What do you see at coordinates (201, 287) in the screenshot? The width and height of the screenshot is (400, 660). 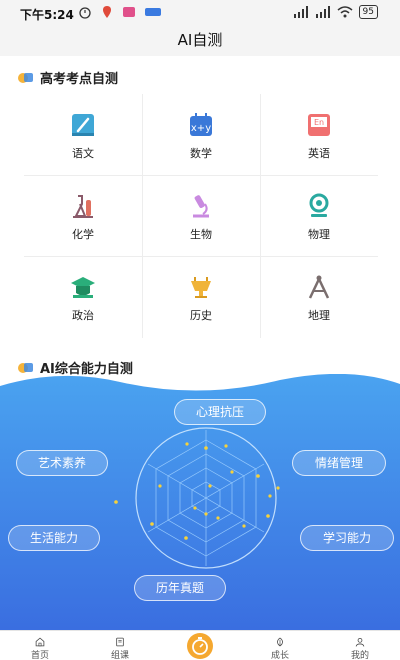 I see `history-vessel-icon` at bounding box center [201, 287].